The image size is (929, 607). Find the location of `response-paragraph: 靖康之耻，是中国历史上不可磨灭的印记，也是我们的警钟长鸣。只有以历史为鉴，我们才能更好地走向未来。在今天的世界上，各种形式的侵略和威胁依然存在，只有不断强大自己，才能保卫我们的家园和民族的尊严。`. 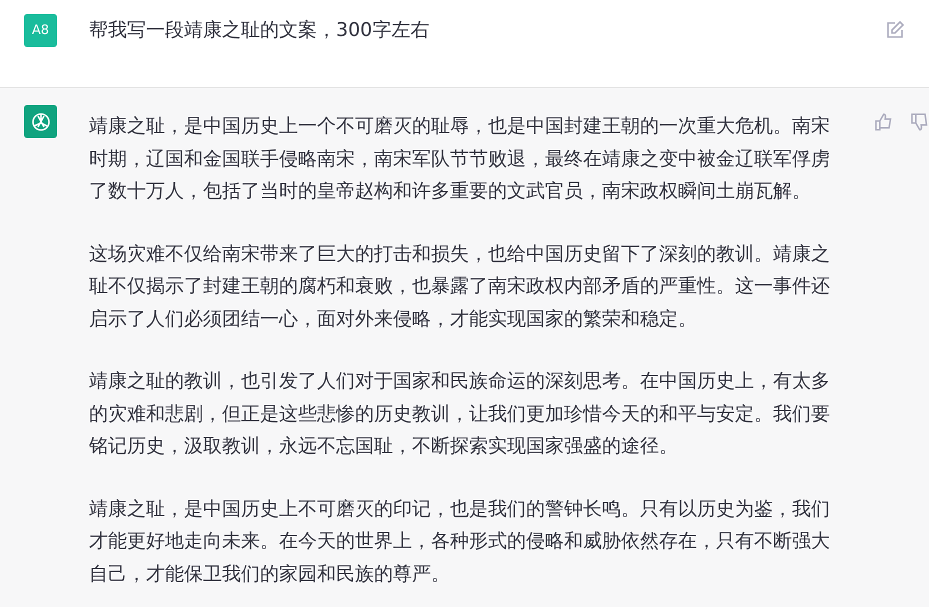

response-paragraph: 靖康之耻，是中国历史上不可磨灭的印记，也是我们的警钟长鸣。只有以历史为鉴，我们才能更好地走向未来。在今天的世界上，各种形式的侵略和威胁依然存在，只有不断强大自己，才能保卫我们的家园和民族的尊严。 is located at coordinates (460, 541).